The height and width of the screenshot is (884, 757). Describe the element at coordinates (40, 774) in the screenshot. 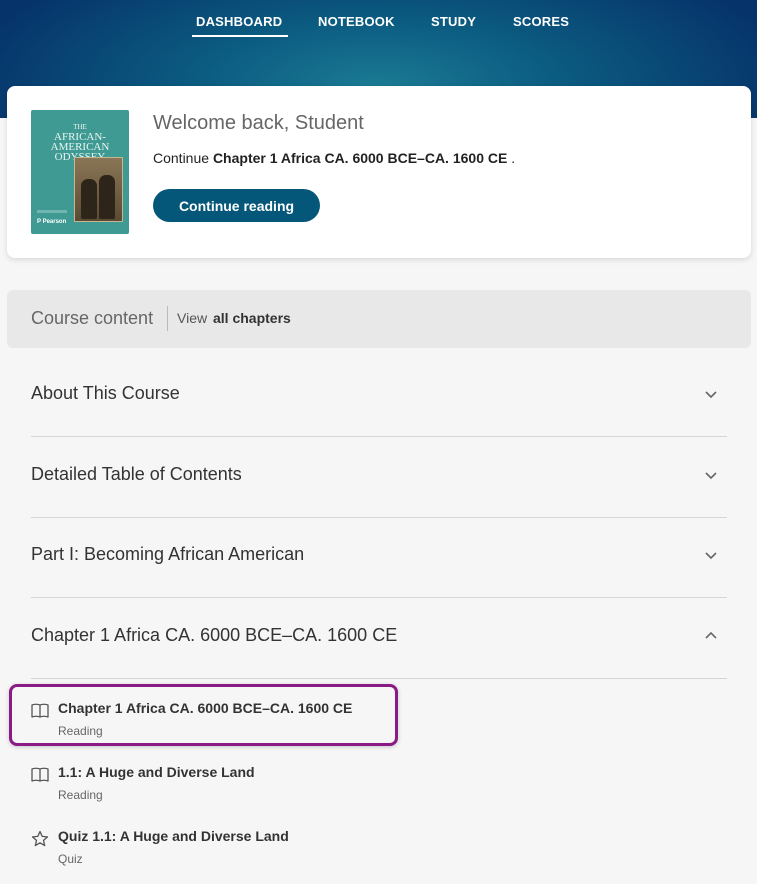

I see `book-icon` at that location.